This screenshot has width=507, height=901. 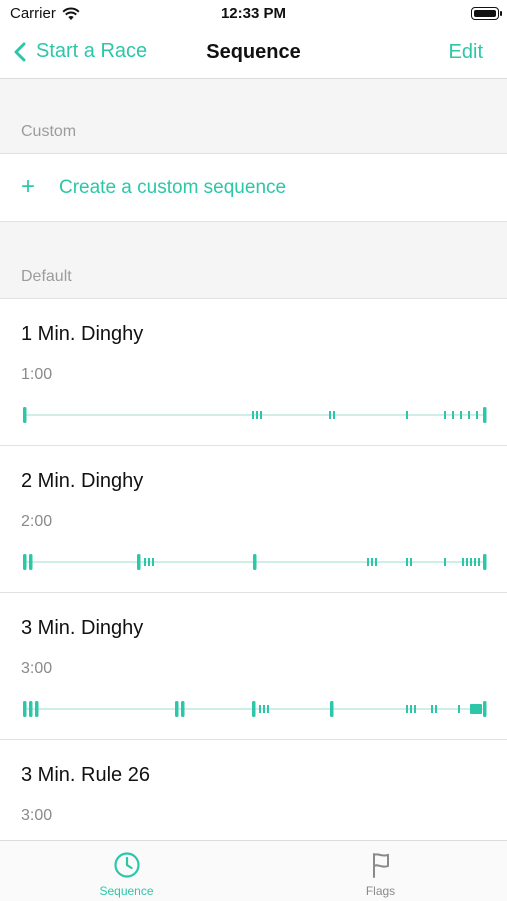 I want to click on create-custom-sequence-label: Create a custom sequence, so click(x=173, y=187).